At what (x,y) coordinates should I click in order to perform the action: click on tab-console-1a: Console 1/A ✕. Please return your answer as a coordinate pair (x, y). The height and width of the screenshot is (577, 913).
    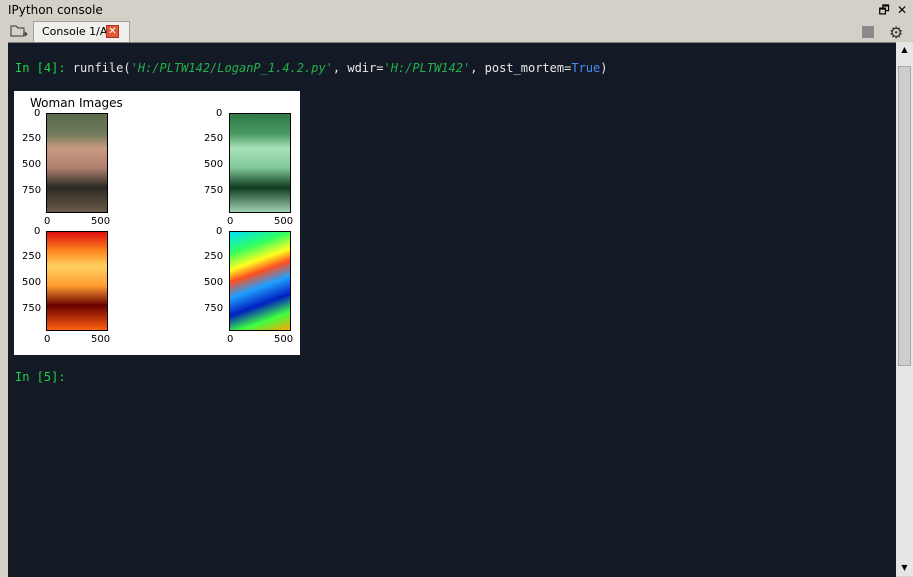
    Looking at the image, I should click on (81, 31).